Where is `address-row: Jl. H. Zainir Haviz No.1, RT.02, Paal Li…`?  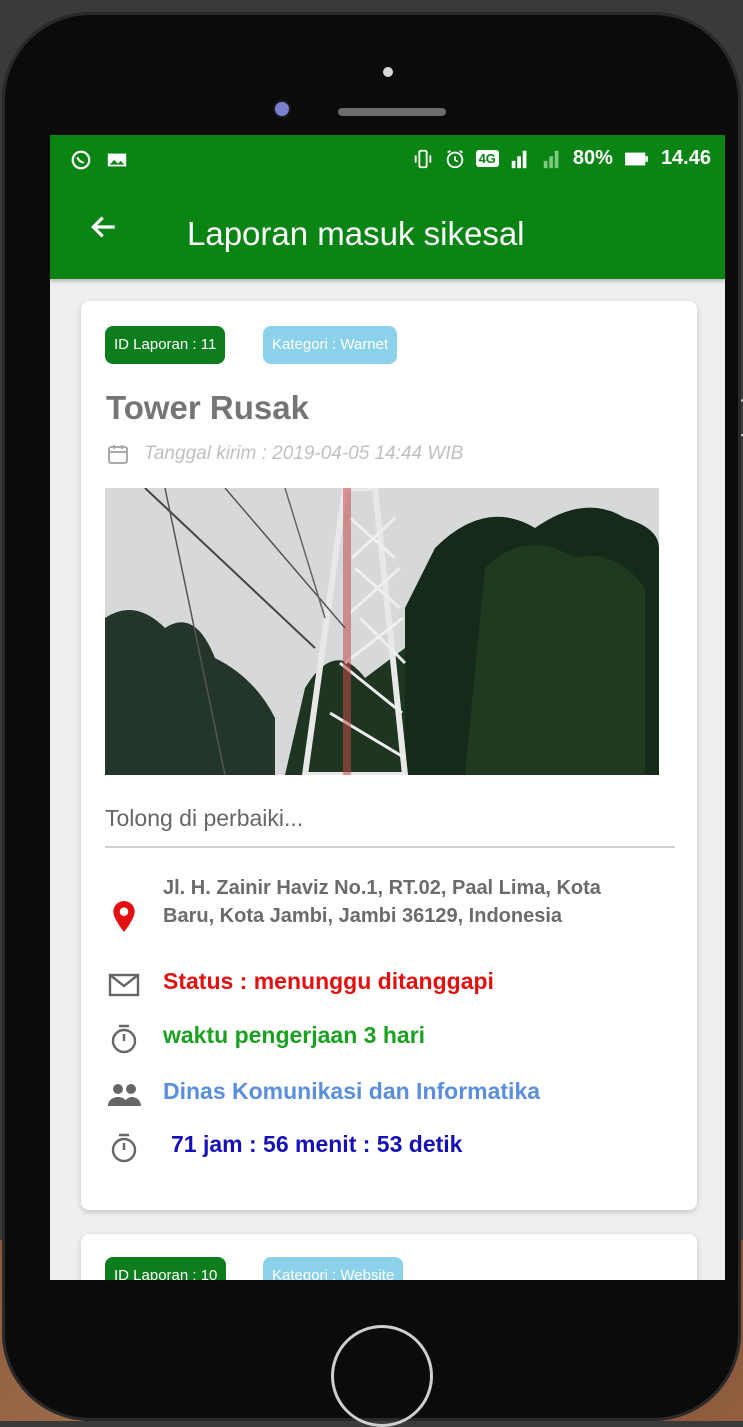
address-row: Jl. H. Zainir Haviz No.1, RT.02, Paal Li… is located at coordinates (375, 904).